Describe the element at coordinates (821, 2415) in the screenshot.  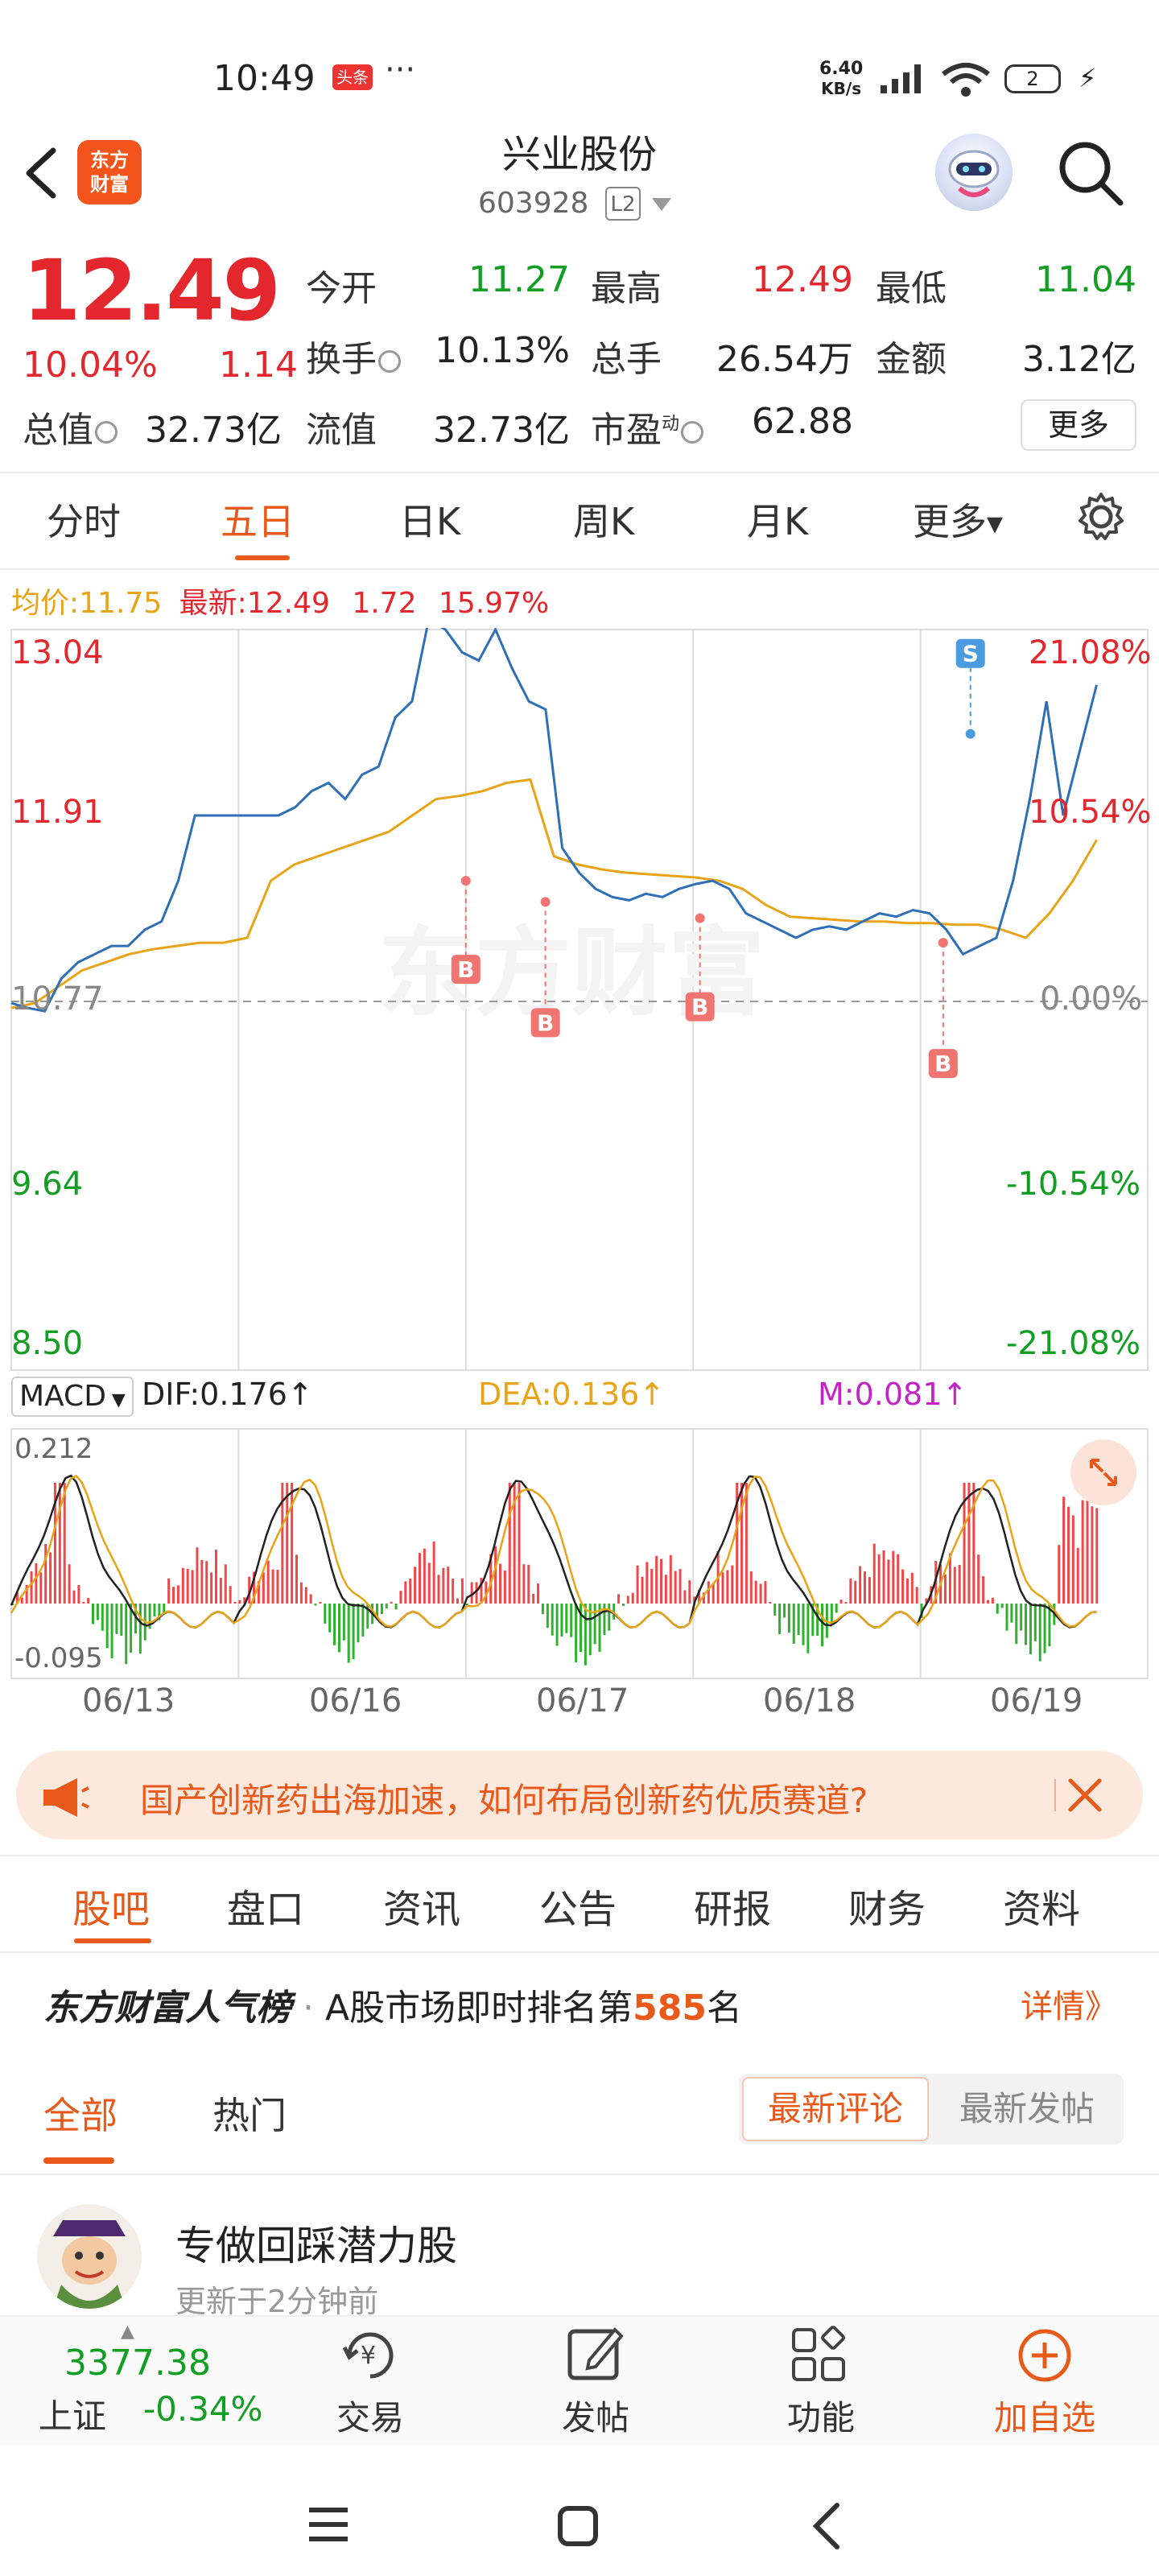
I see `function-label: 功能` at that location.